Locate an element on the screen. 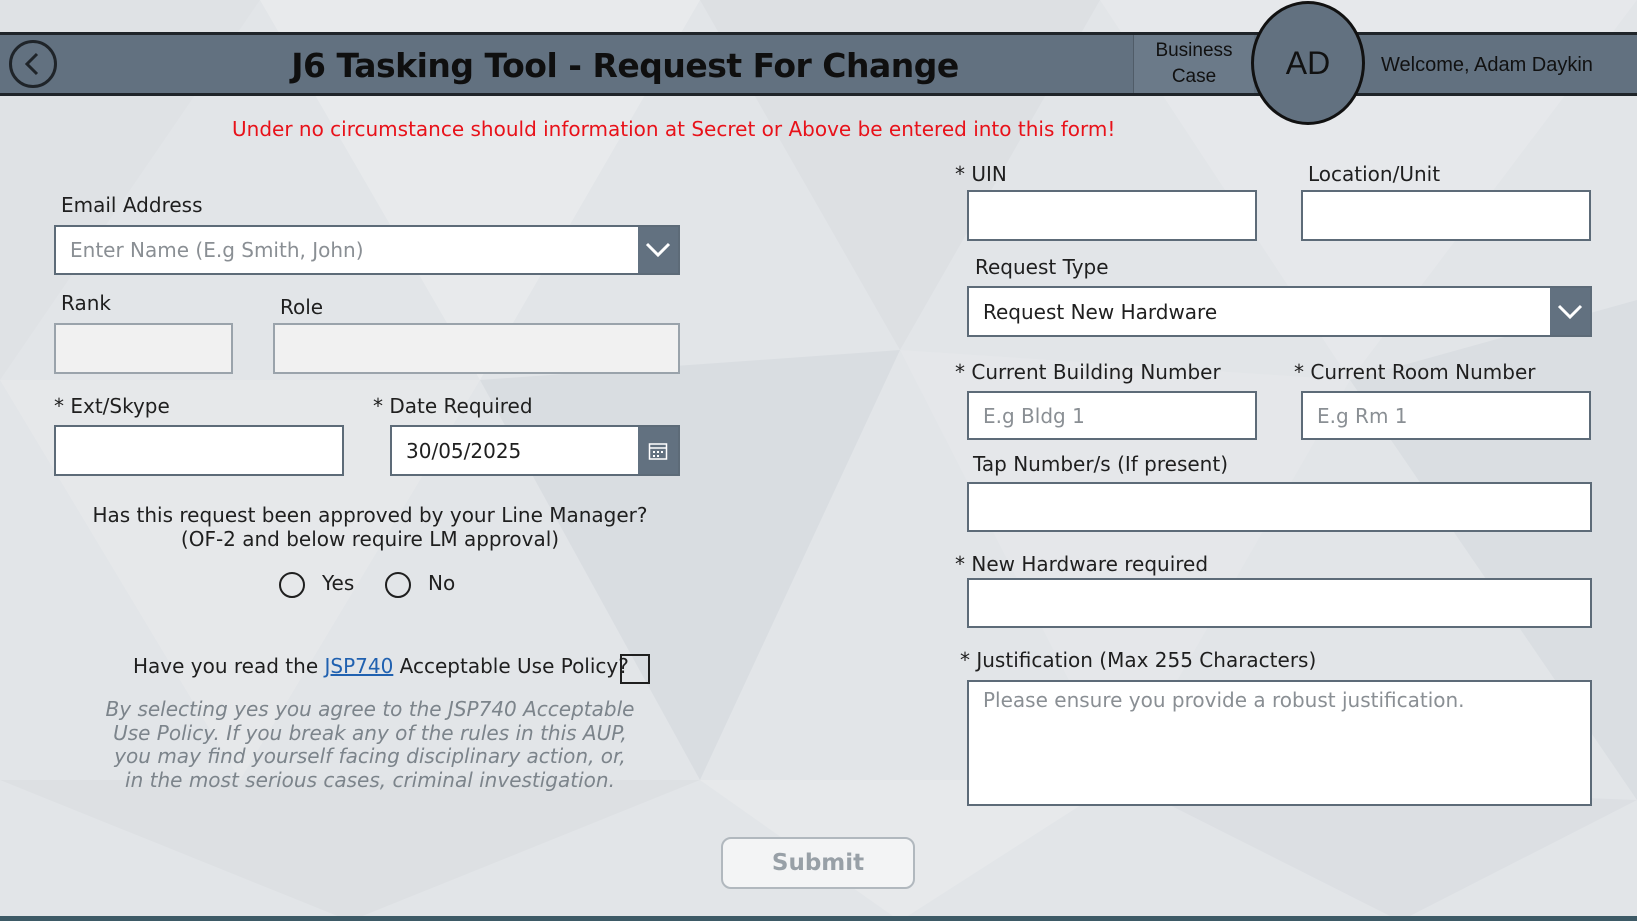 This screenshot has width=1637, height=921. building-number-input: E.g Bldg 1 is located at coordinates (1112, 415).